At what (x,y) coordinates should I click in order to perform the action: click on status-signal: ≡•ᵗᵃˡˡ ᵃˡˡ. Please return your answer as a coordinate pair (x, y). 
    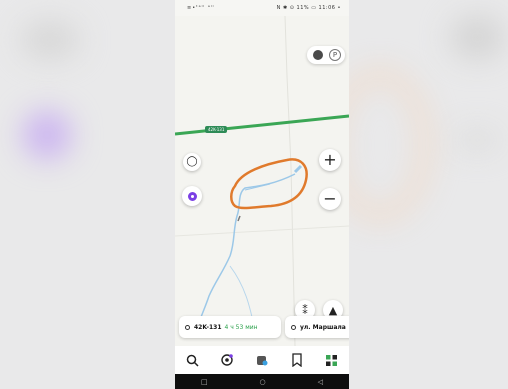
    Looking at the image, I should click on (201, 8).